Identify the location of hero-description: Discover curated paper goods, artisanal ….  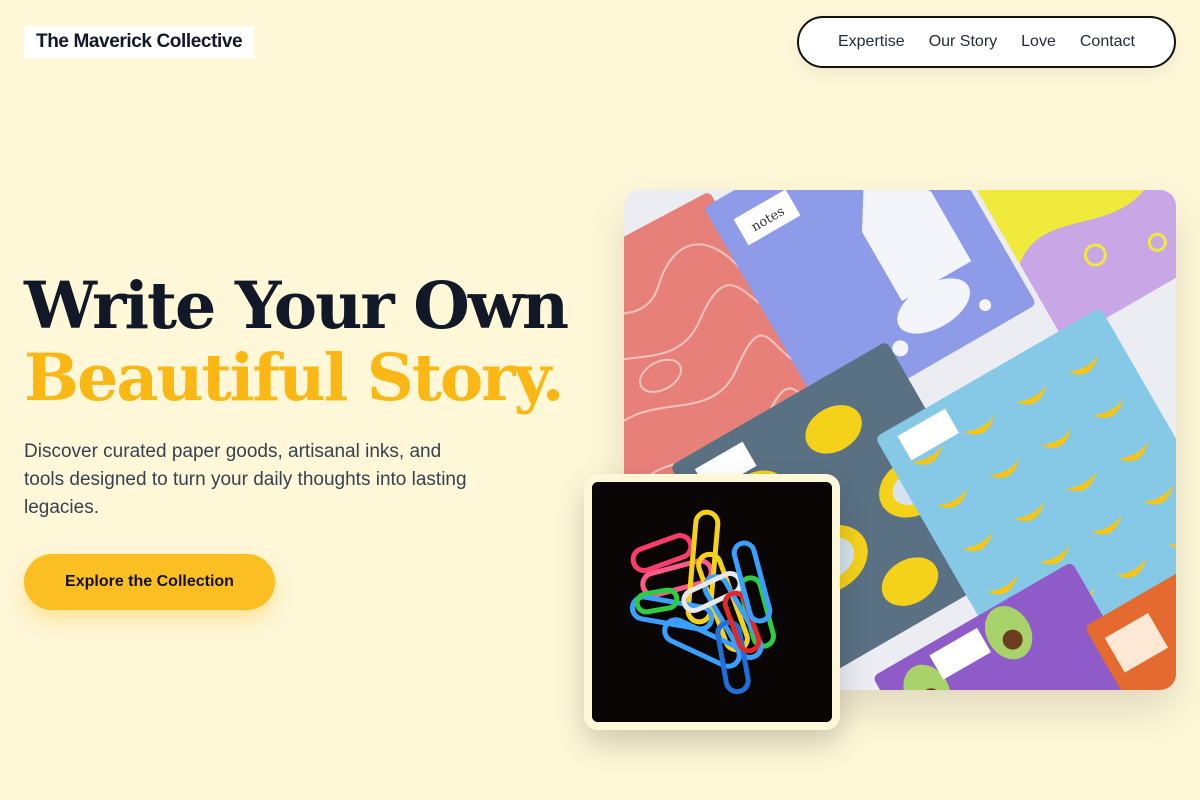
(245, 479).